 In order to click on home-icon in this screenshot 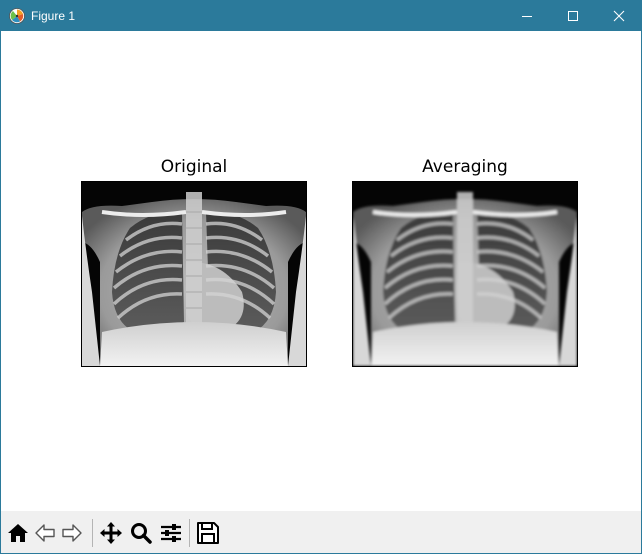, I will do `click(18, 533)`.